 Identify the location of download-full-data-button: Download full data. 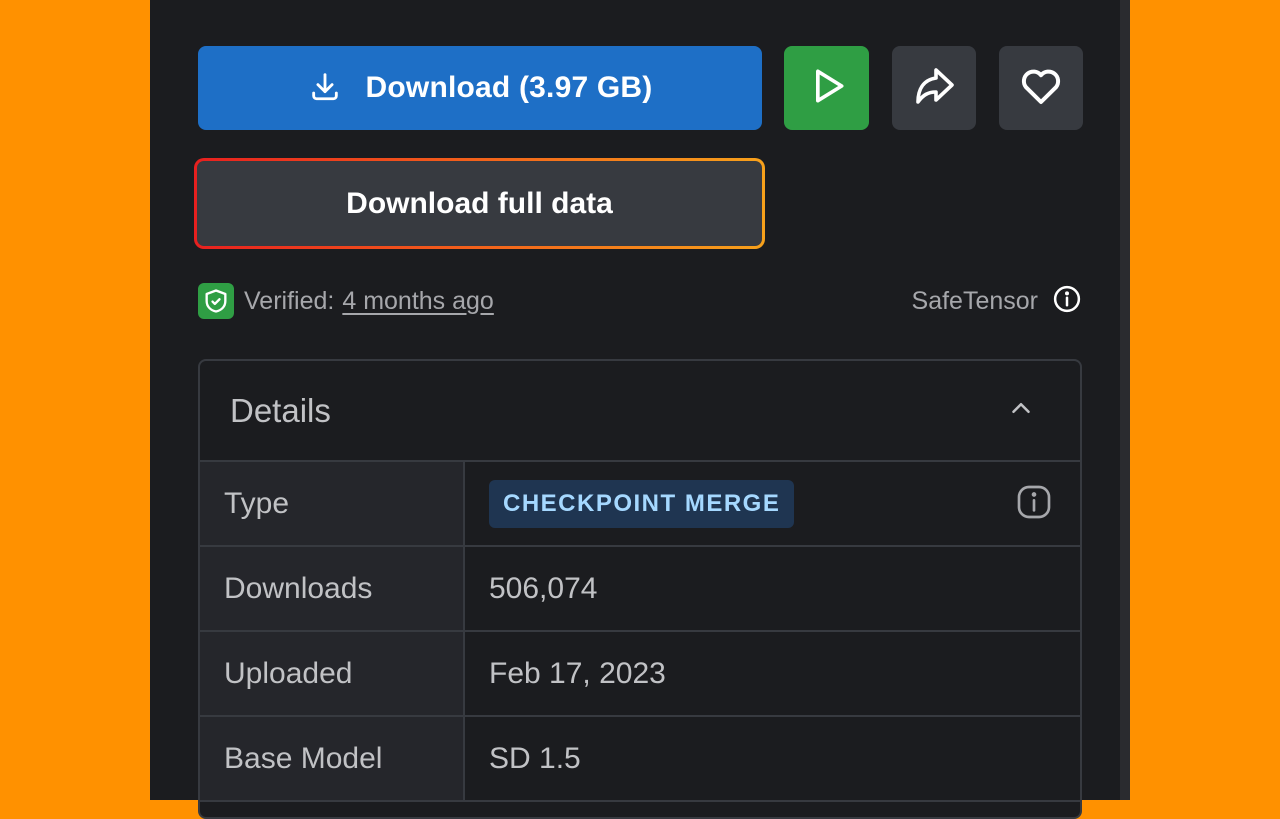
(479, 203).